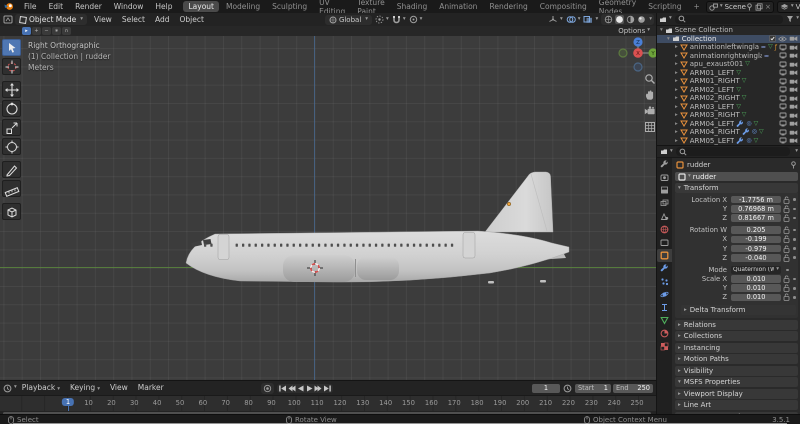  What do you see at coordinates (36, 31) in the screenshot?
I see `select-mode-1: +` at bounding box center [36, 31].